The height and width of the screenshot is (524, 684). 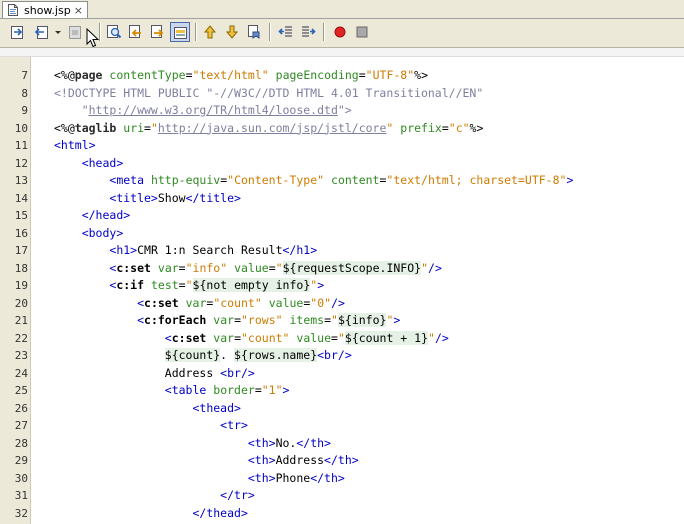 I want to click on forward-button, so click(x=76, y=32).